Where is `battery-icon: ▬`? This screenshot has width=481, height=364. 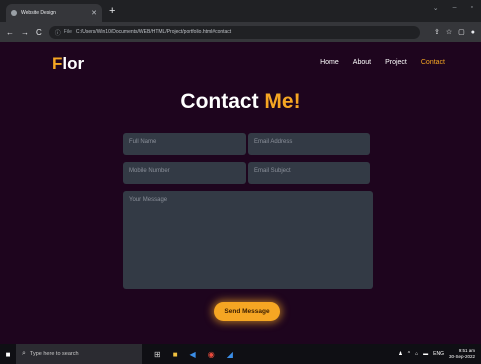
battery-icon: ▬ is located at coordinates (425, 354).